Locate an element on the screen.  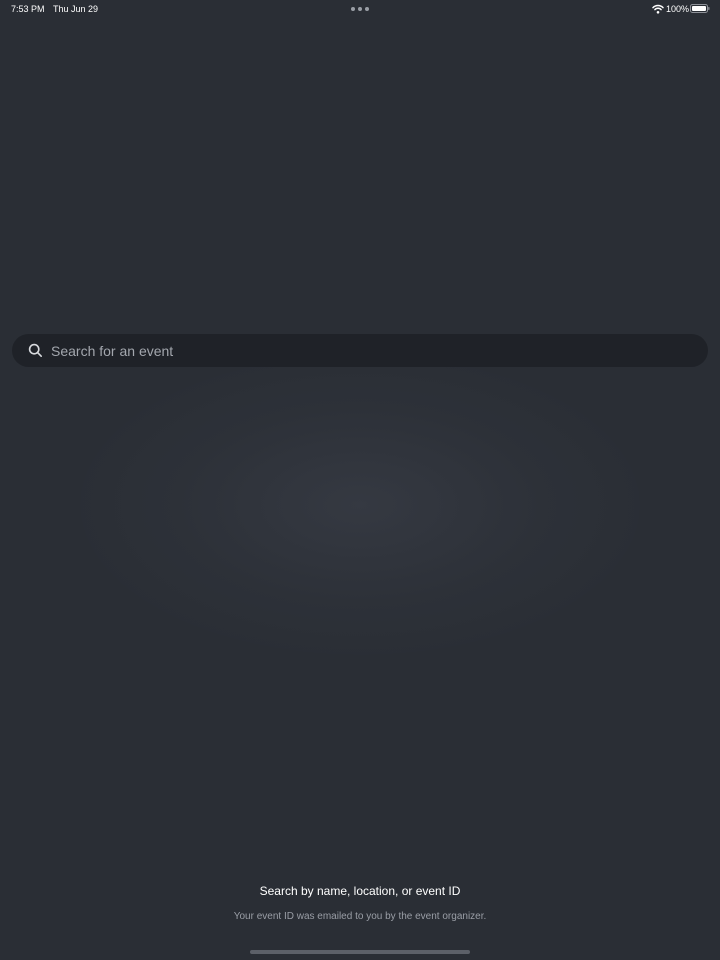
status-bar: 7:53 PM Thu Jun 29 100% is located at coordinates (360, 9).